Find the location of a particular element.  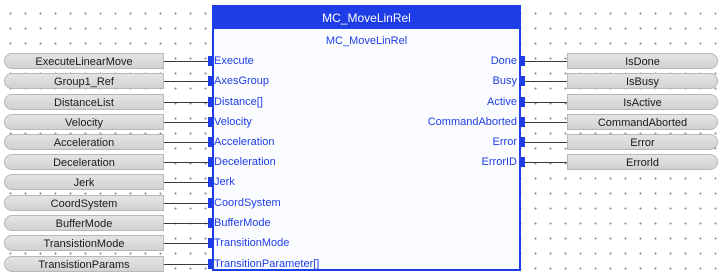

input-pin-acceleration: Acceleration is located at coordinates (244, 142).